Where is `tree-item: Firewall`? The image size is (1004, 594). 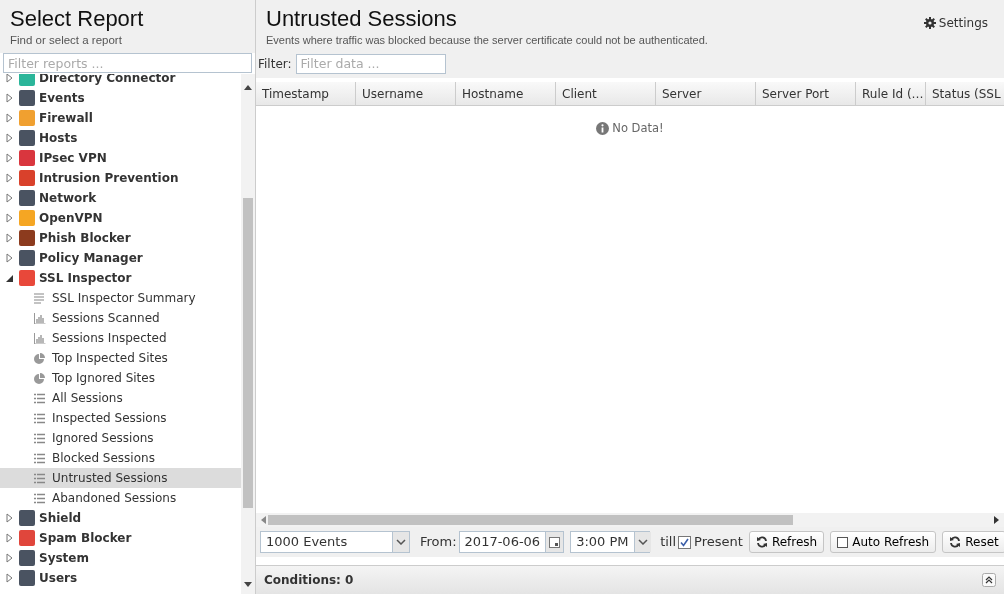
tree-item: Firewall is located at coordinates (120, 118).